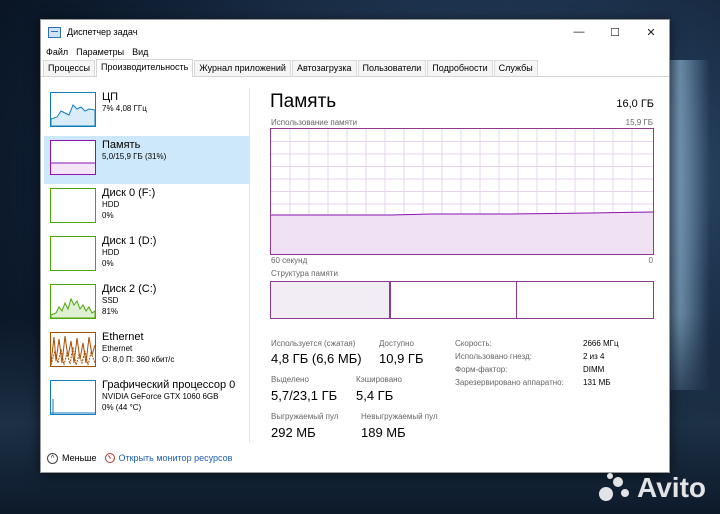 The image size is (720, 514). Describe the element at coordinates (108, 263) in the screenshot. I see `sidebar-usage-disk1: 0%` at that location.